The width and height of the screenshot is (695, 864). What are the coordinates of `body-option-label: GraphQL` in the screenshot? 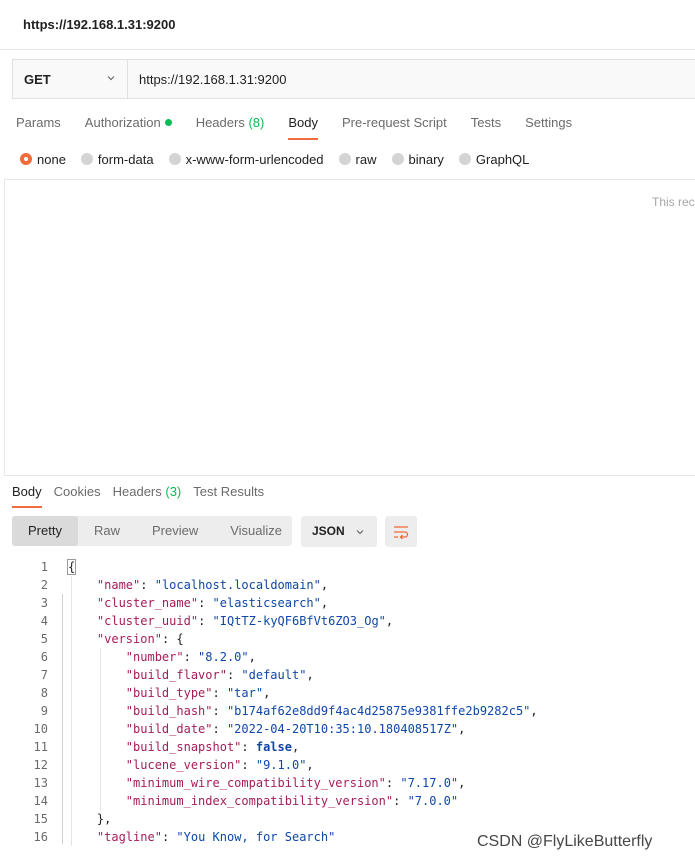 It's located at (502, 159).